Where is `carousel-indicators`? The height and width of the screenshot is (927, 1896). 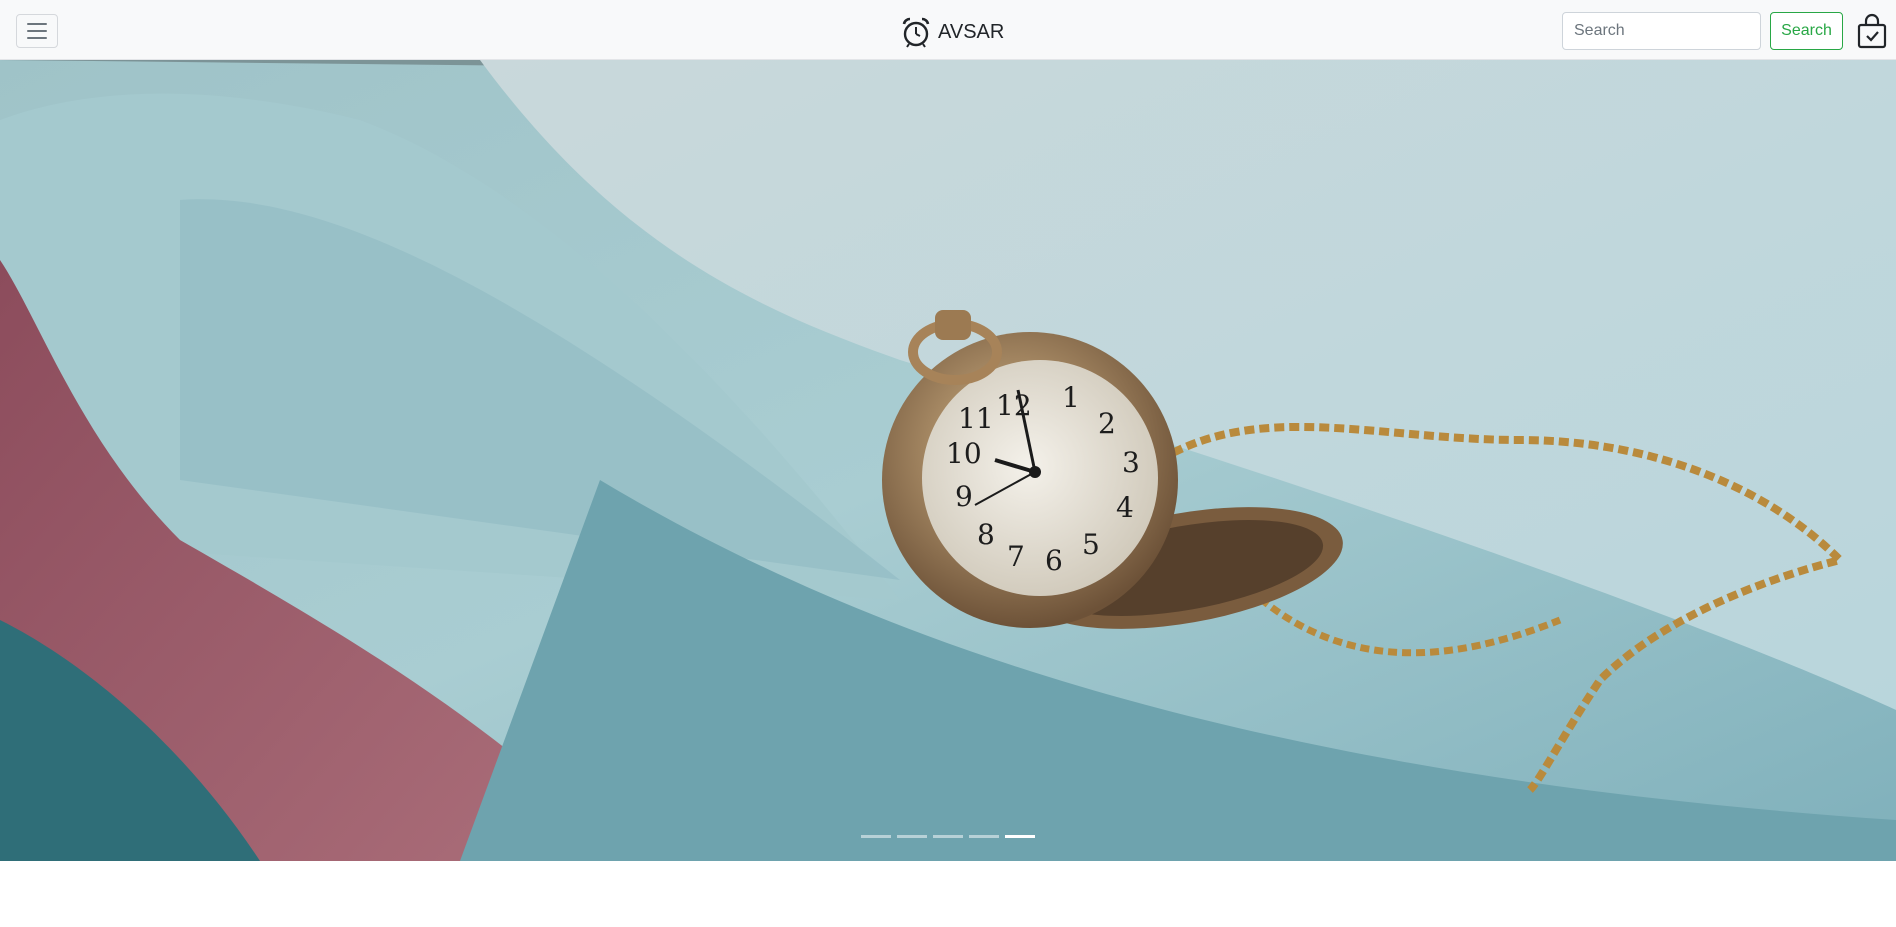 carousel-indicators is located at coordinates (948, 837).